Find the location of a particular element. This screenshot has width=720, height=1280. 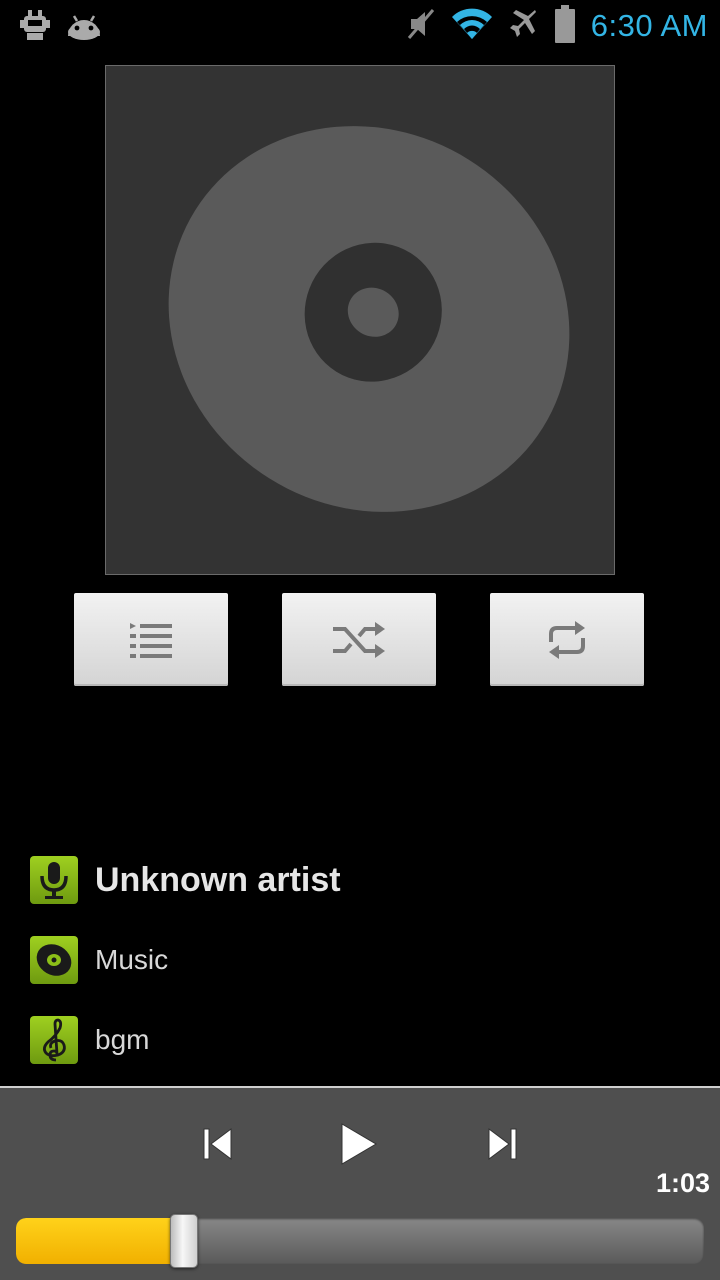

microphone-icon is located at coordinates (54, 880).